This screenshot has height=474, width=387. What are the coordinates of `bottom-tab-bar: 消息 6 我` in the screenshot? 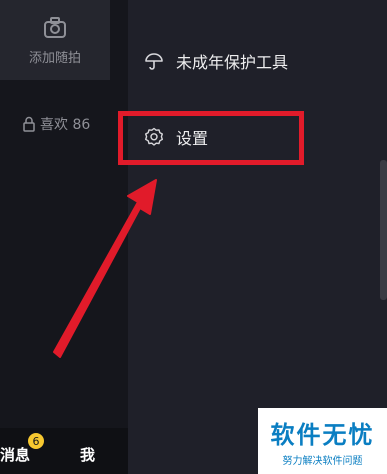 It's located at (64, 451).